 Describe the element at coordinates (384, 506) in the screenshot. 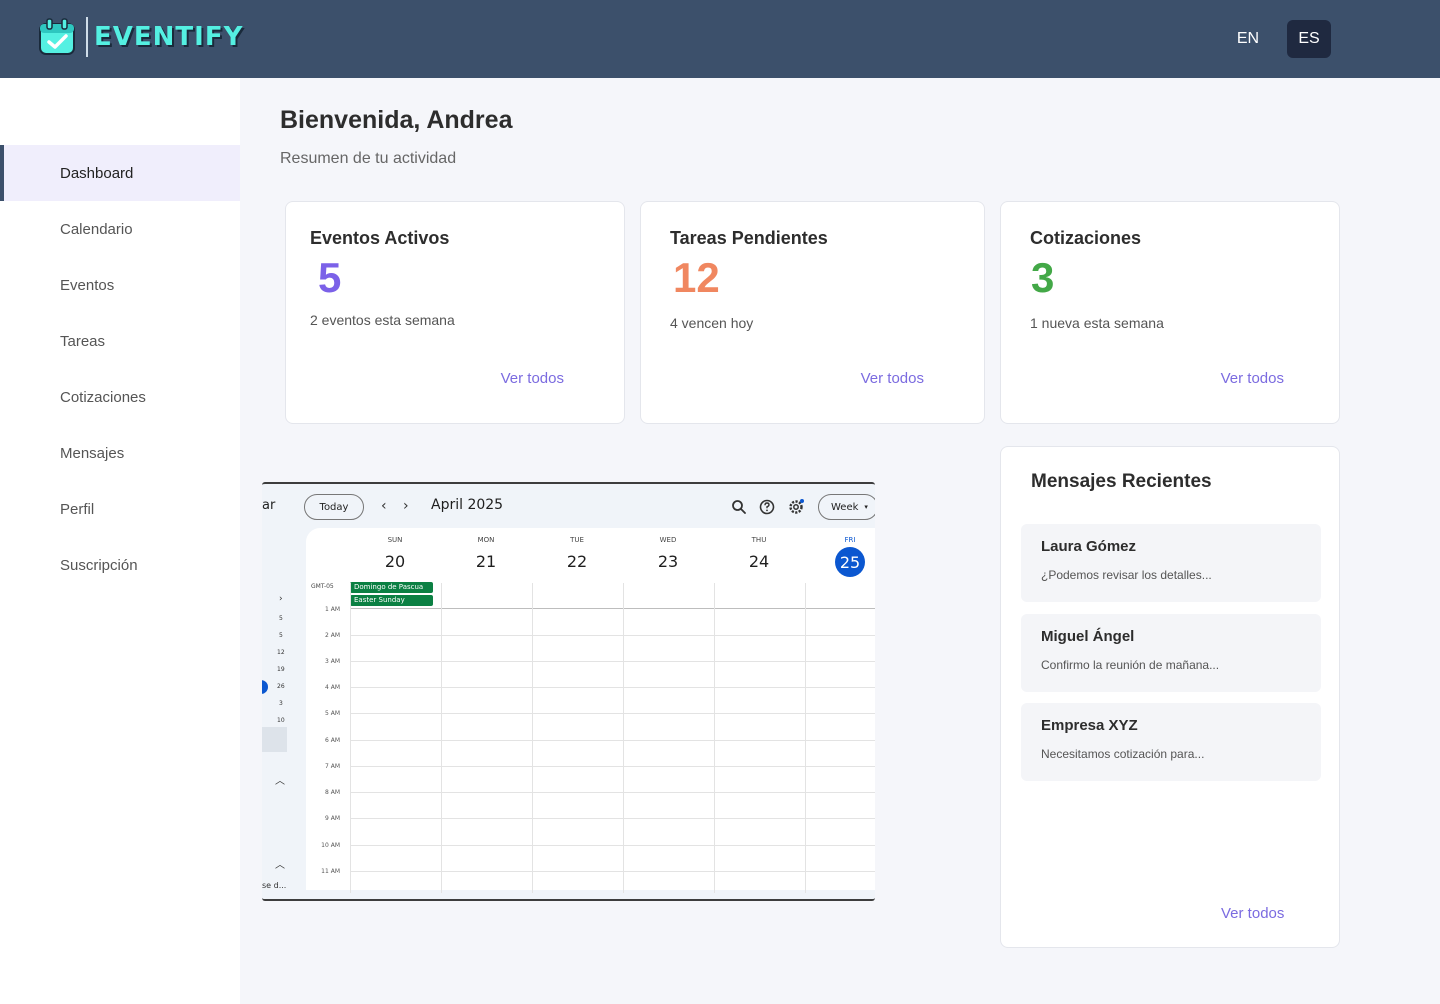

I see `prev-week-icon: ‹` at that location.